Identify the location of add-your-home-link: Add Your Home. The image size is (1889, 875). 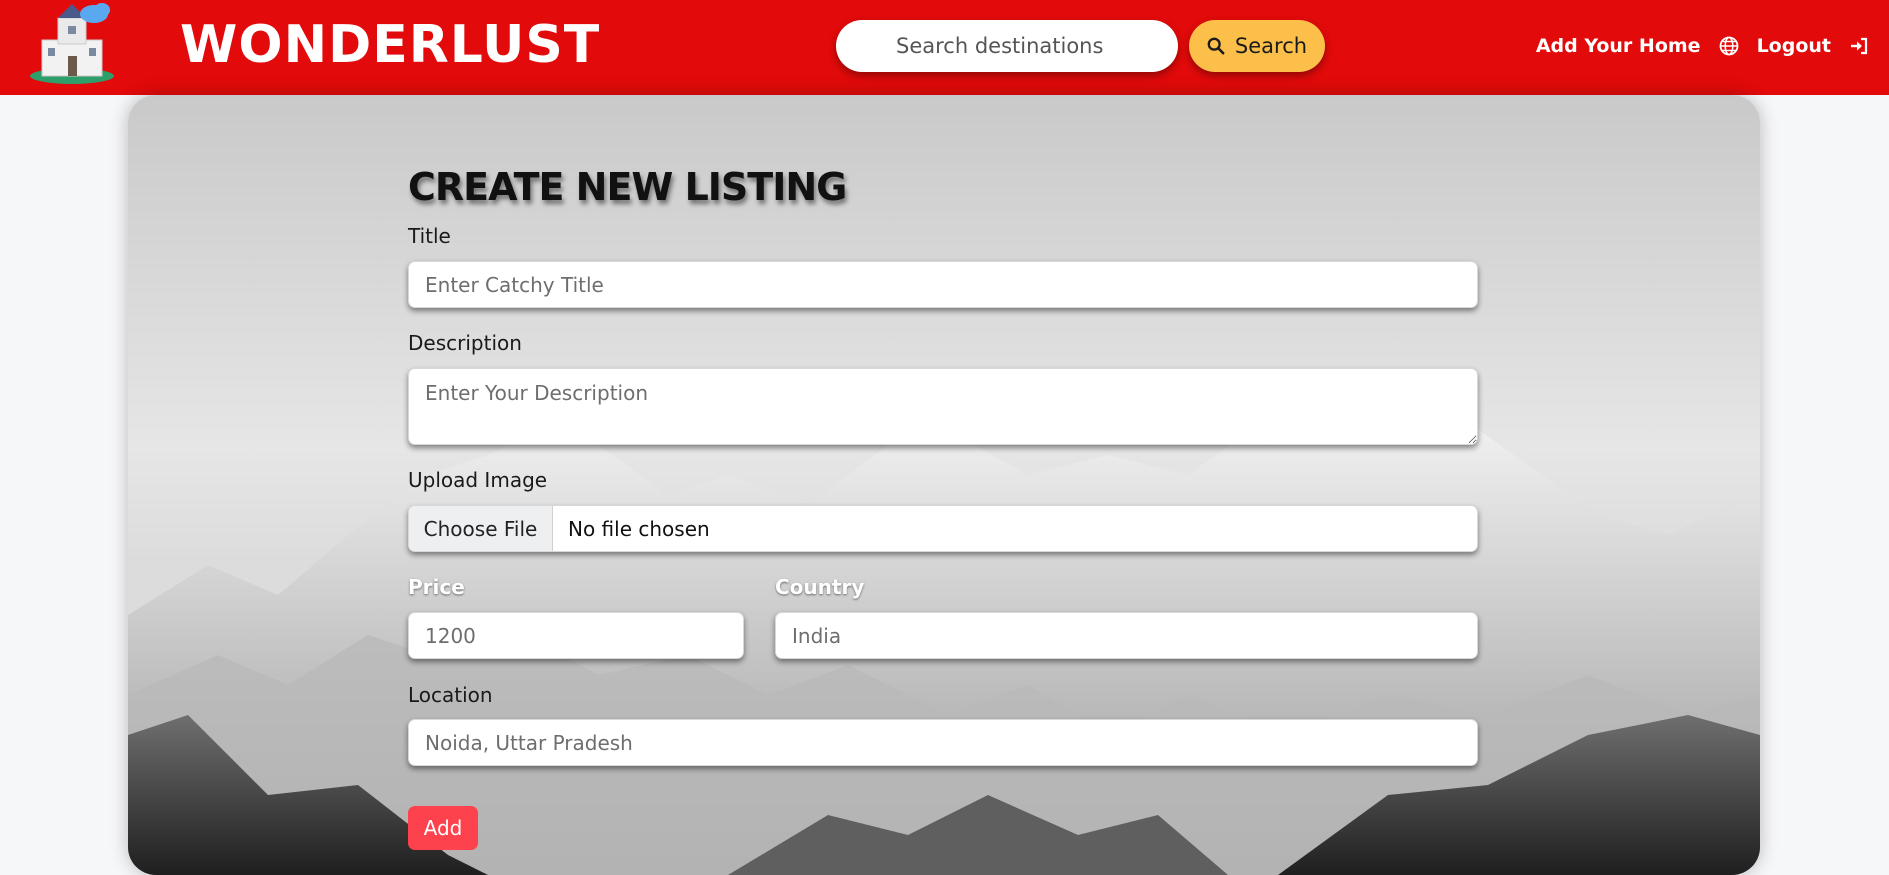
(1618, 46).